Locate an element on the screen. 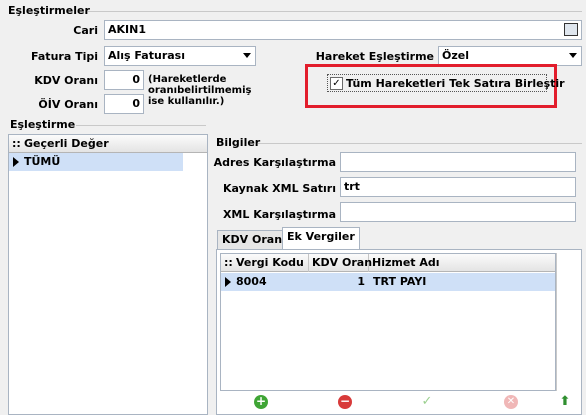  mapping-grid-cell: TÜMÜ is located at coordinates (42, 161).